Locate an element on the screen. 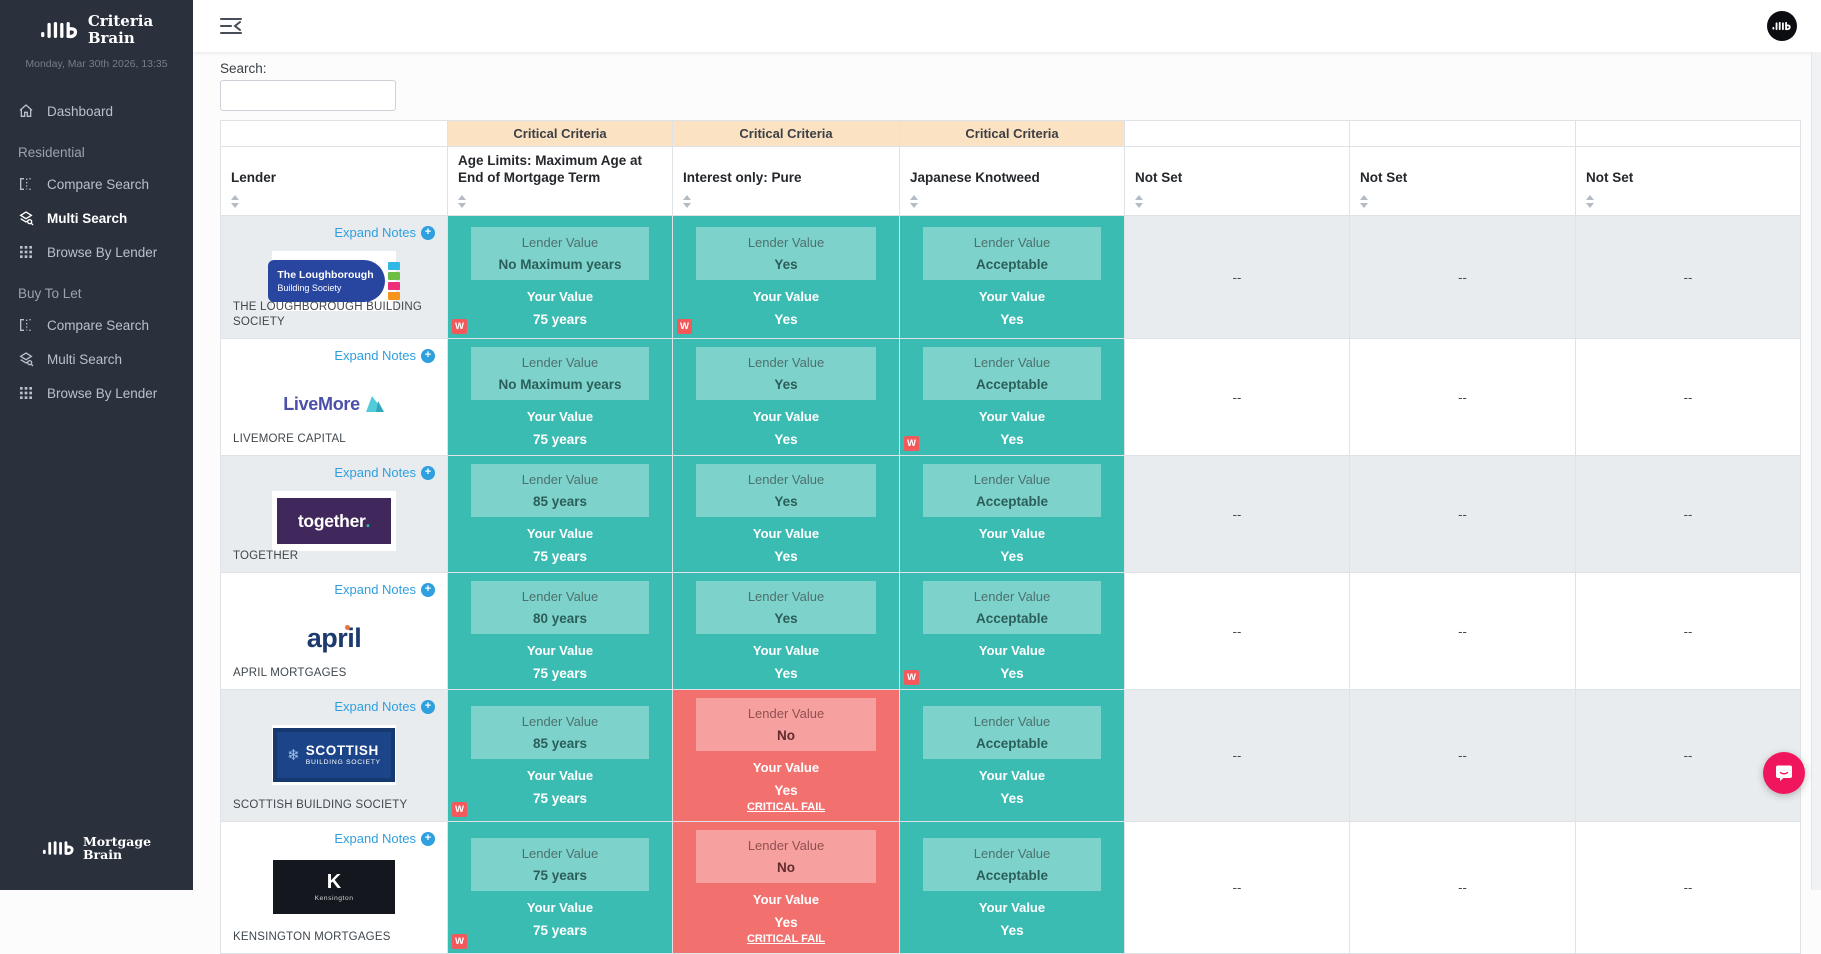  sidebar-item-residential-compare-search: Compare Search is located at coordinates (96, 184).